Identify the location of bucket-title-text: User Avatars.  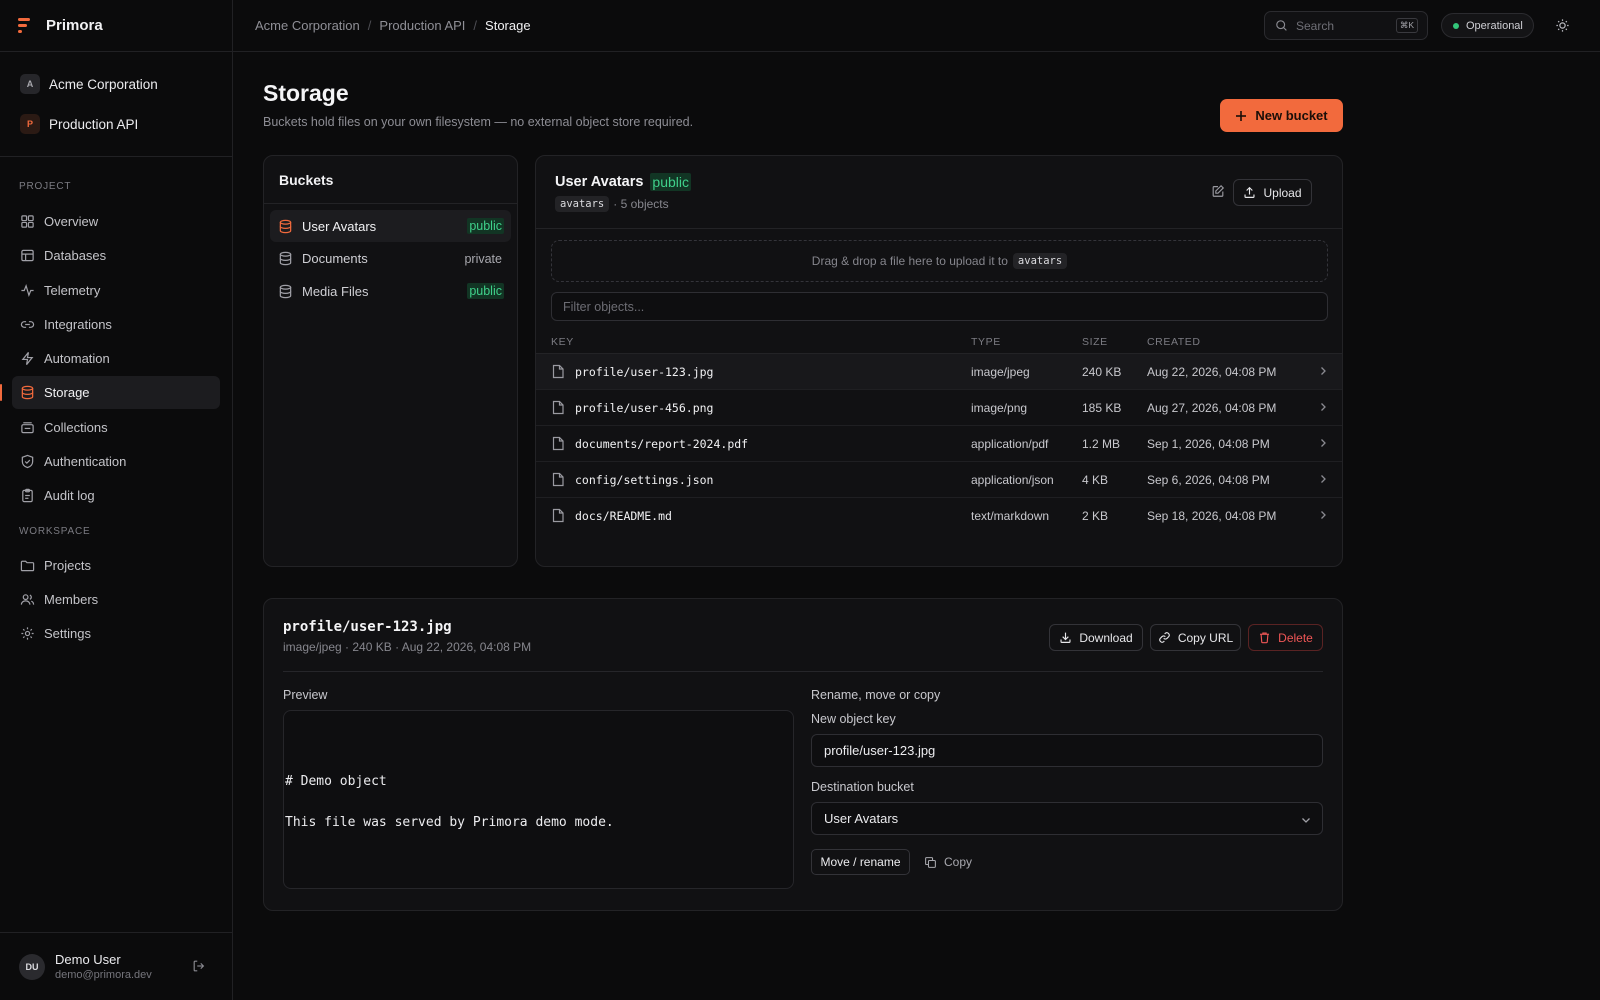
(599, 182).